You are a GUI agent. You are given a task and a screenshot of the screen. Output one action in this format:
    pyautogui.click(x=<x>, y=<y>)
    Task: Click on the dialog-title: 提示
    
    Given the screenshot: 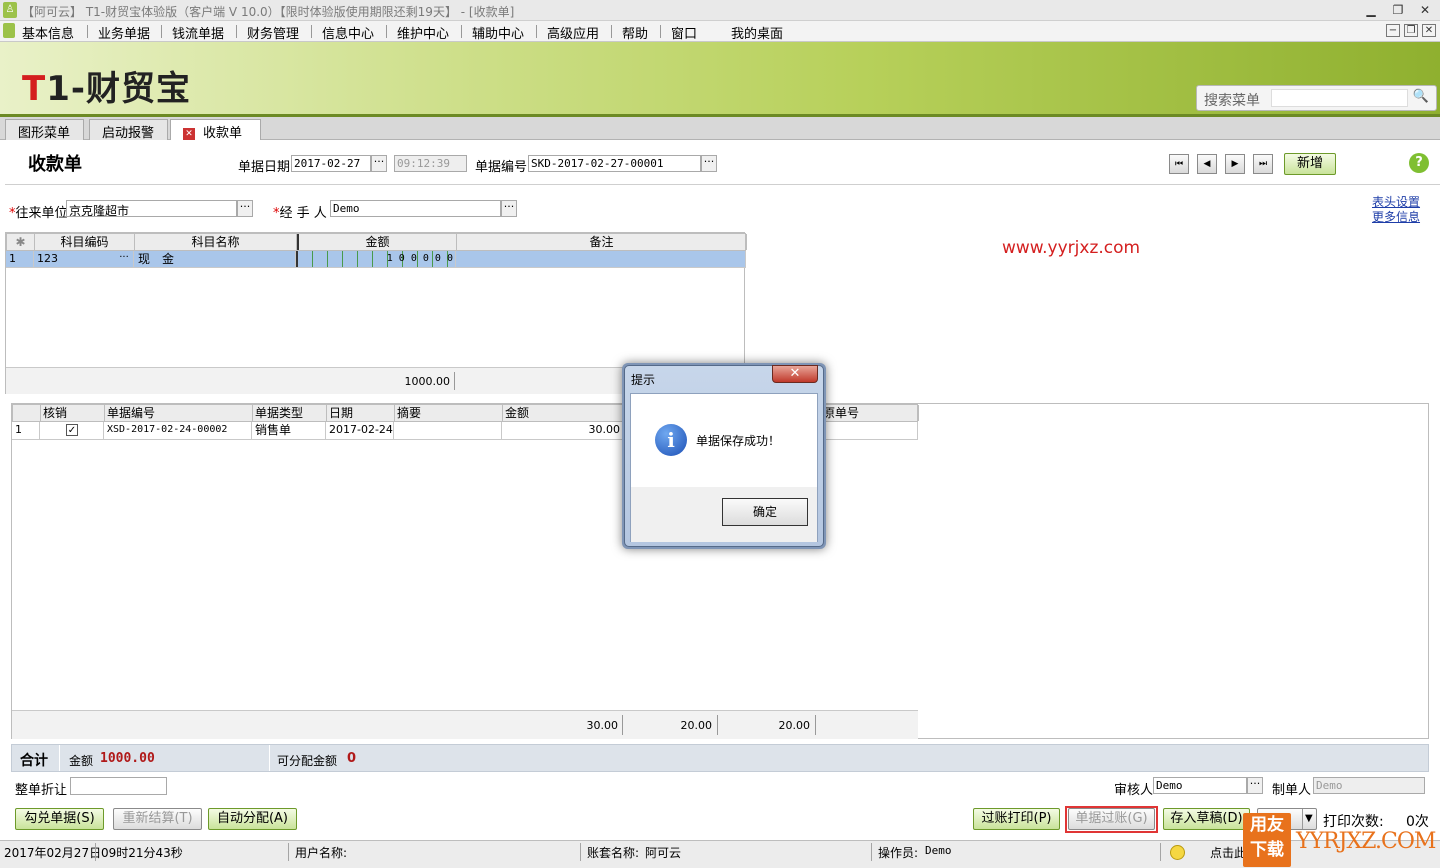 What is the action you would take?
    pyautogui.click(x=643, y=380)
    